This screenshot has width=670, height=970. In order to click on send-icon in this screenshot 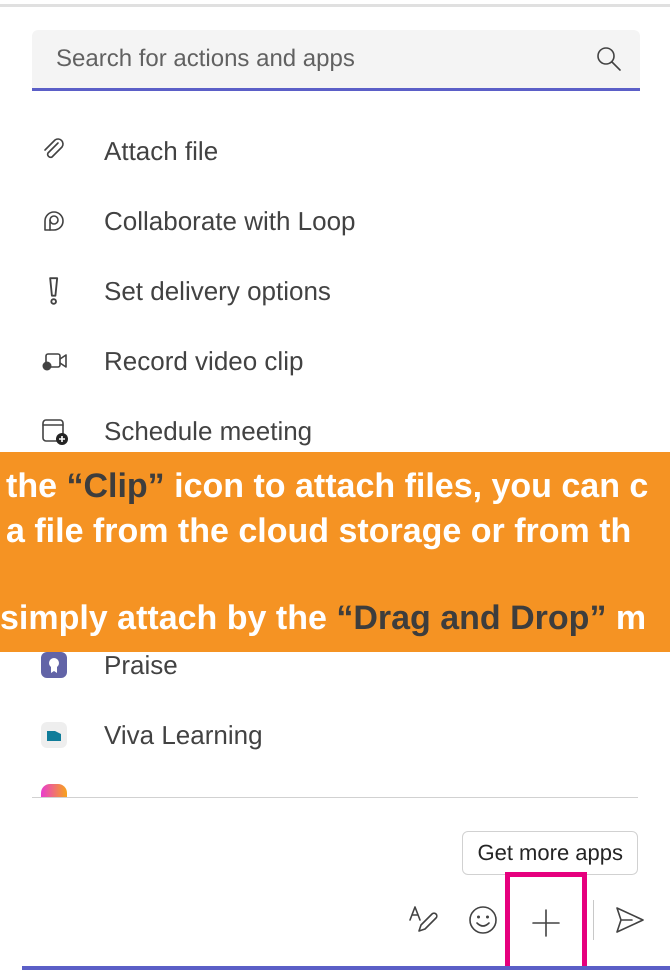, I will do `click(630, 920)`.